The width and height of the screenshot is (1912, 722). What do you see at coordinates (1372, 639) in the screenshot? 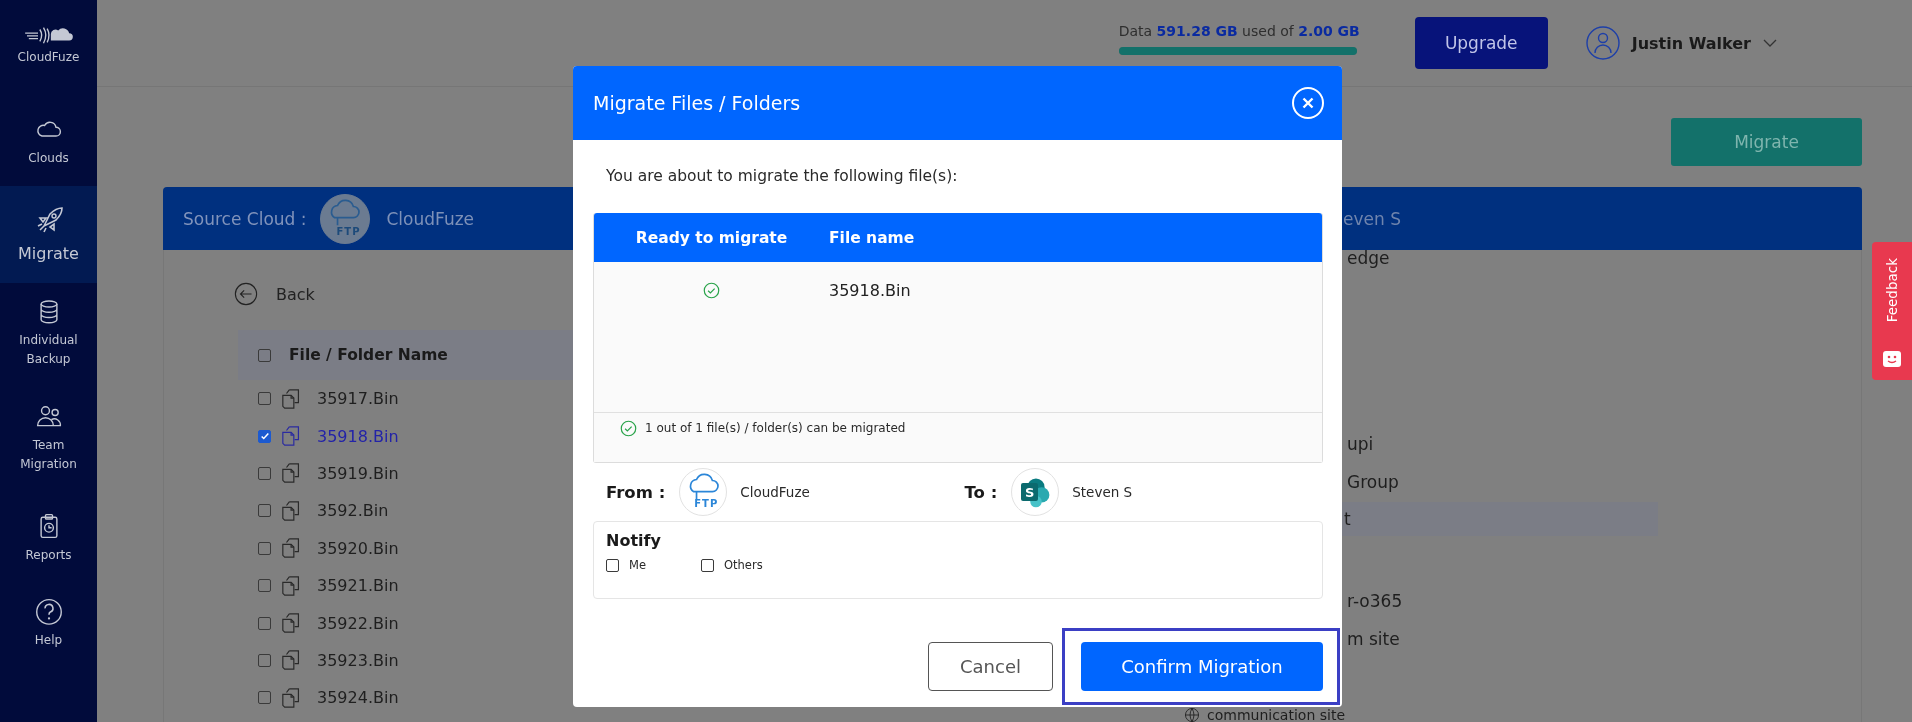
I see `tree-item: m site` at bounding box center [1372, 639].